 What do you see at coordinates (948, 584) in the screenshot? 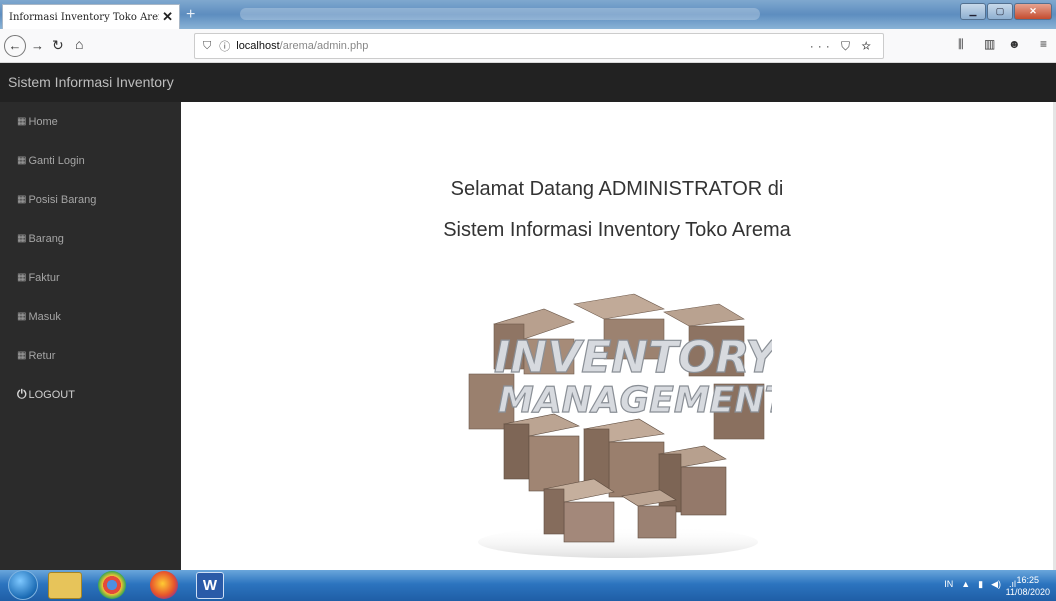
I see `language-indicator: IN` at bounding box center [948, 584].